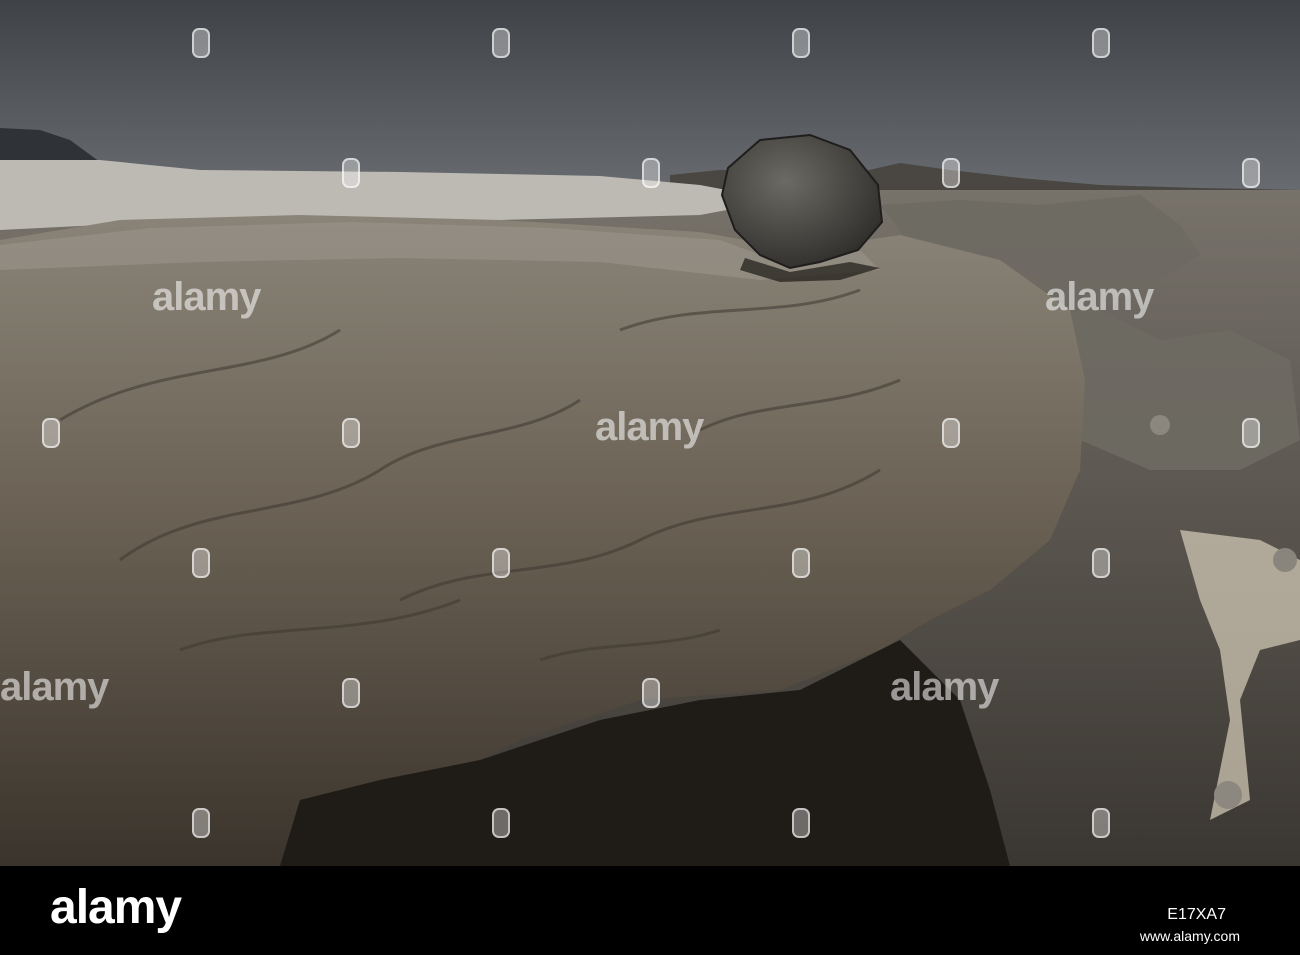  Describe the element at coordinates (1196, 914) in the screenshot. I see `image-id: E17XA7` at that location.